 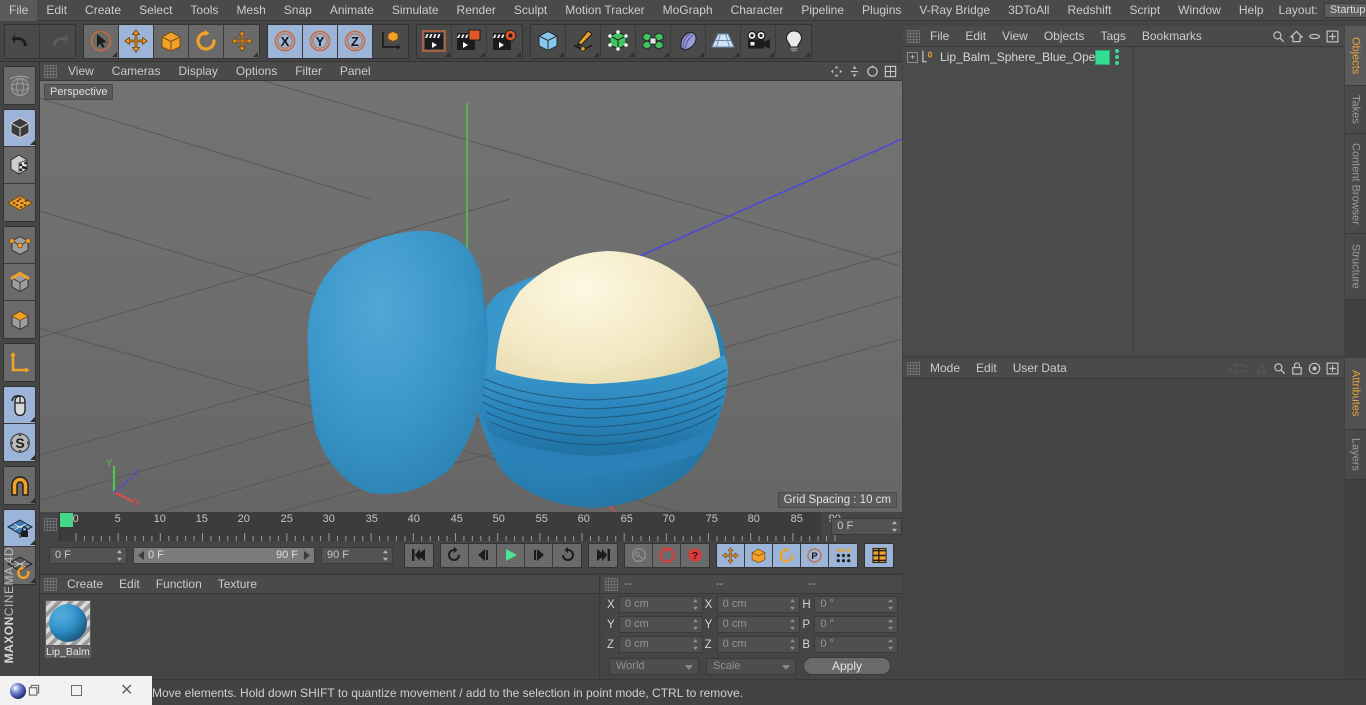 What do you see at coordinates (879, 555) in the screenshot?
I see `timeline-toggle-button` at bounding box center [879, 555].